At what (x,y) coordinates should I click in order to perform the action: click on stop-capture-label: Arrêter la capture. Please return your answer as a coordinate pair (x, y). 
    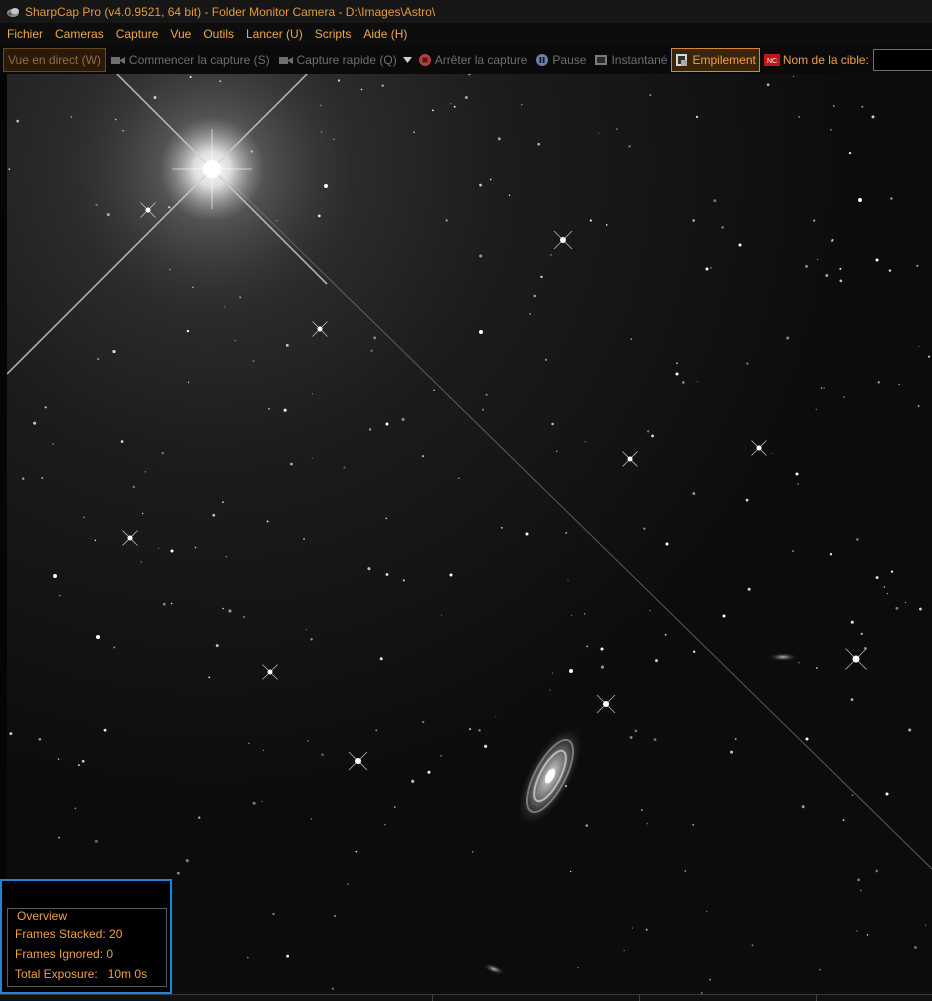
    Looking at the image, I should click on (481, 60).